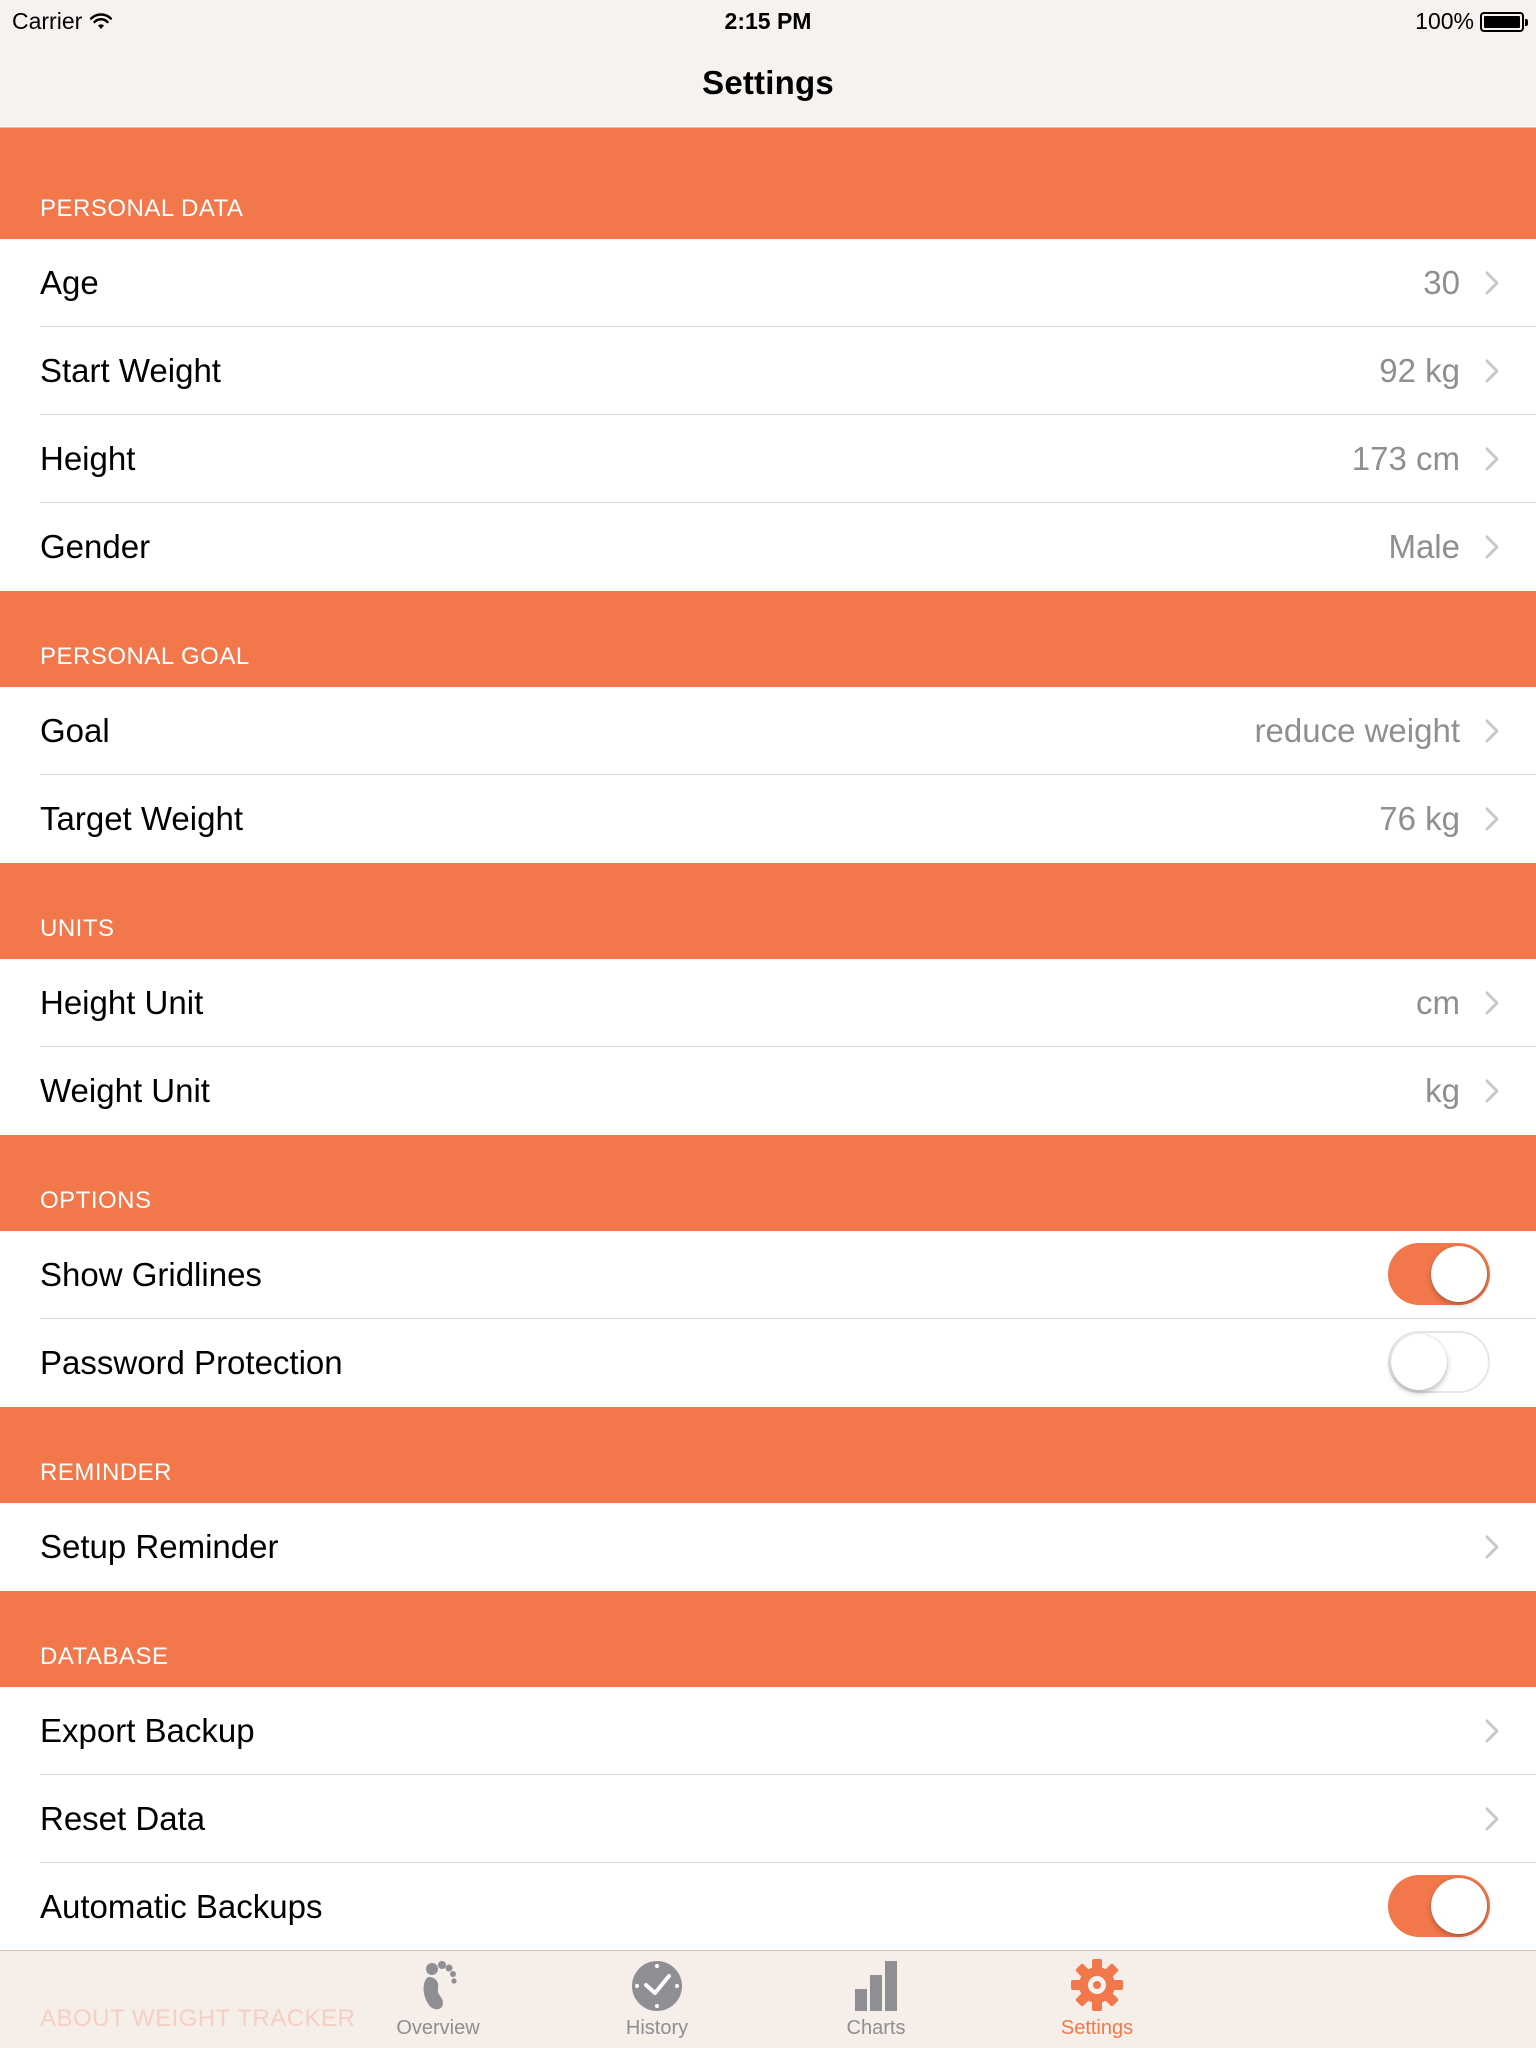 This screenshot has width=1536, height=2048. I want to click on tab-label: Charts, so click(876, 2028).